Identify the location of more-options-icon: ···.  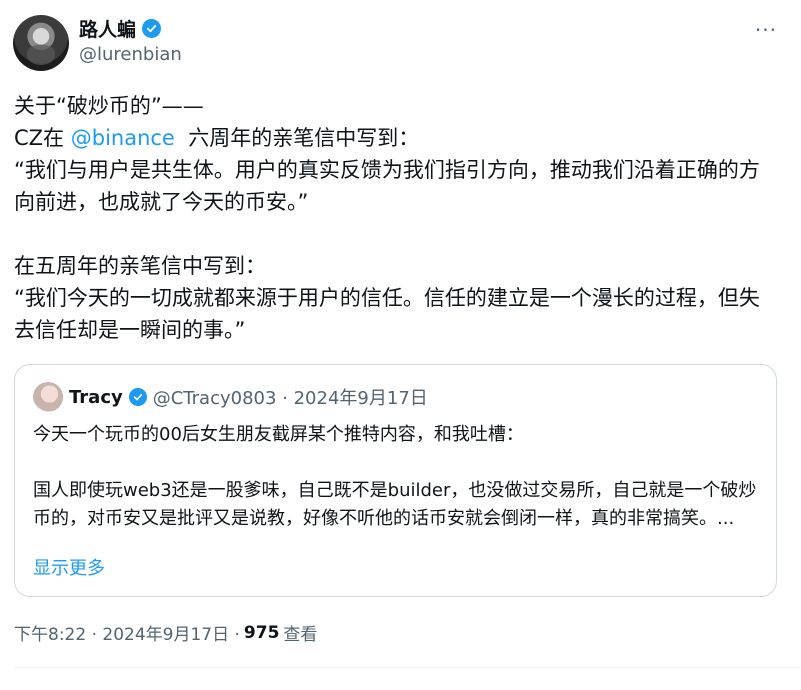
(766, 30).